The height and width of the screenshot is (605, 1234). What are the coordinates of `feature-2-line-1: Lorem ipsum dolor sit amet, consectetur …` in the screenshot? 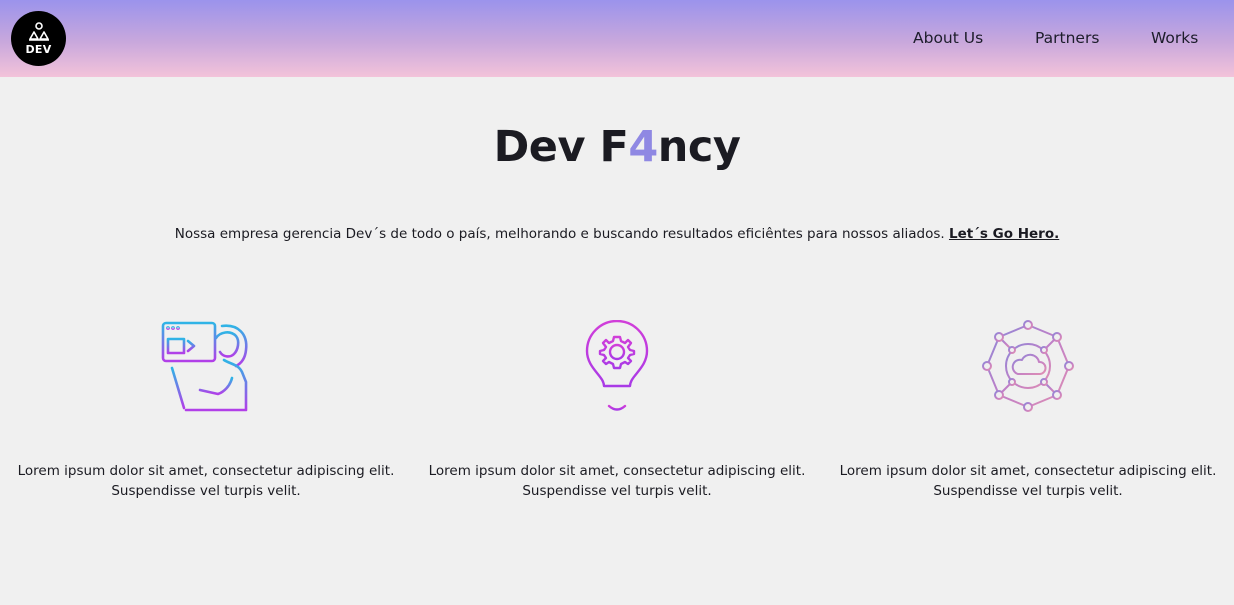 It's located at (617, 471).